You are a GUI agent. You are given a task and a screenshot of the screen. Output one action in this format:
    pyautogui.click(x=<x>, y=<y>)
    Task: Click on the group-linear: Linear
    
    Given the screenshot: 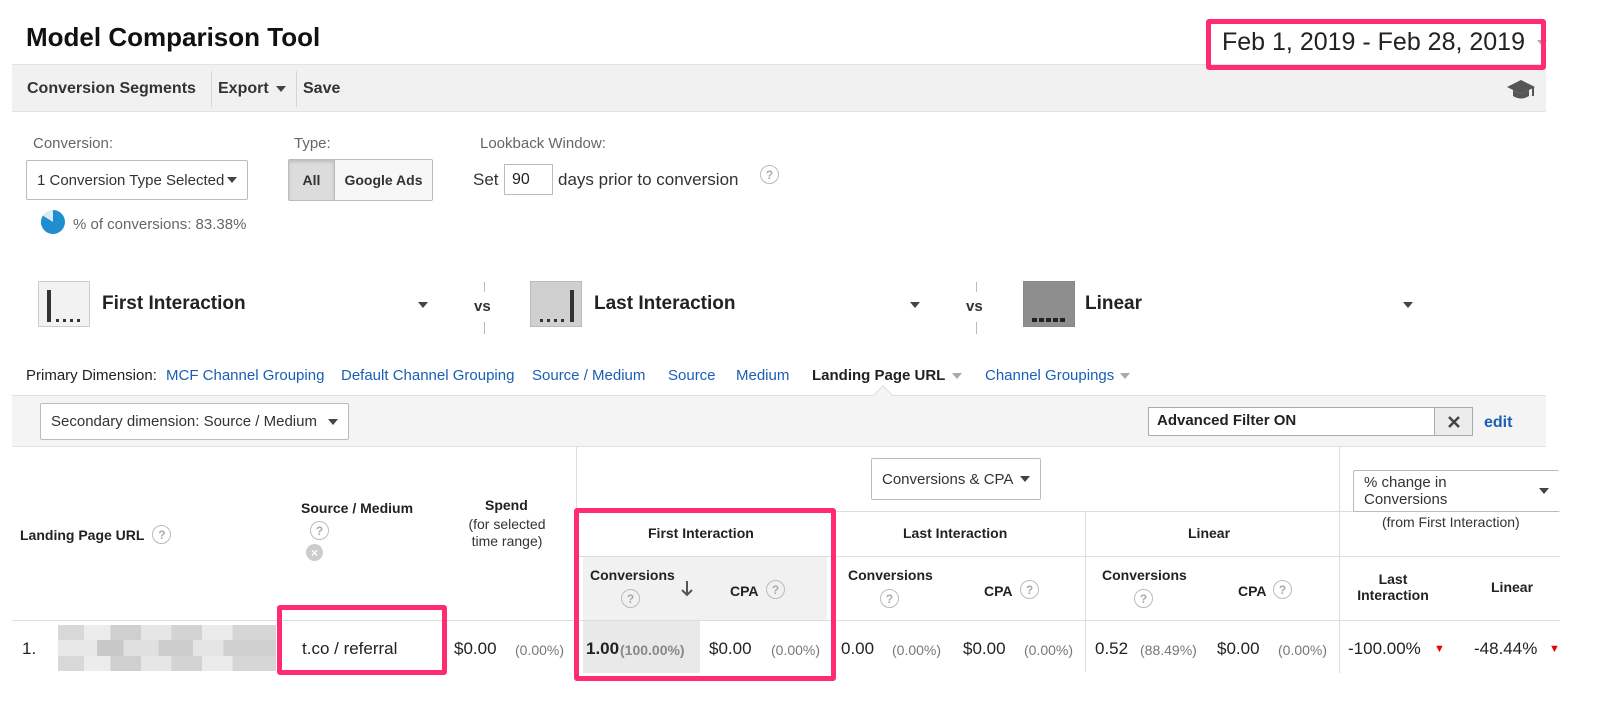 What is the action you would take?
    pyautogui.click(x=1209, y=533)
    